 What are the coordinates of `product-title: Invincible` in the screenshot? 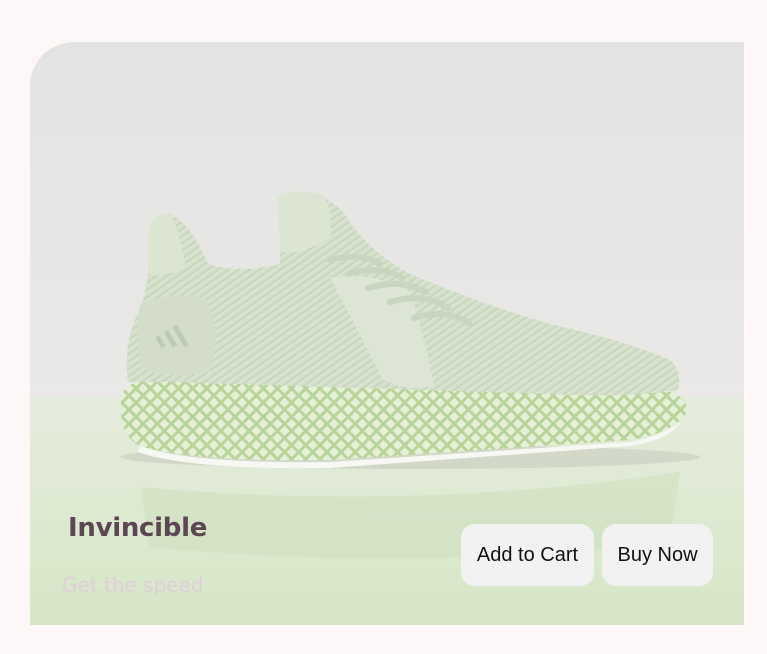 It's located at (138, 528).